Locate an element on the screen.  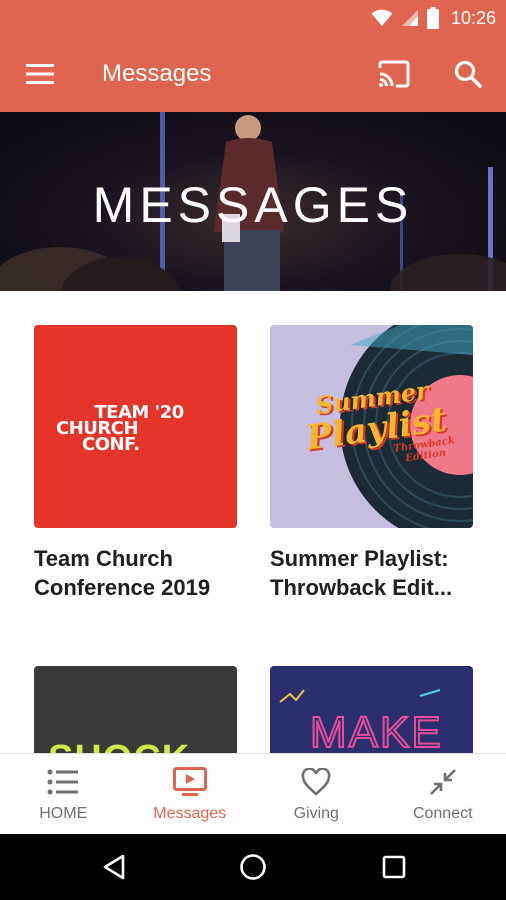
status-icons: 10:26 is located at coordinates (433, 18).